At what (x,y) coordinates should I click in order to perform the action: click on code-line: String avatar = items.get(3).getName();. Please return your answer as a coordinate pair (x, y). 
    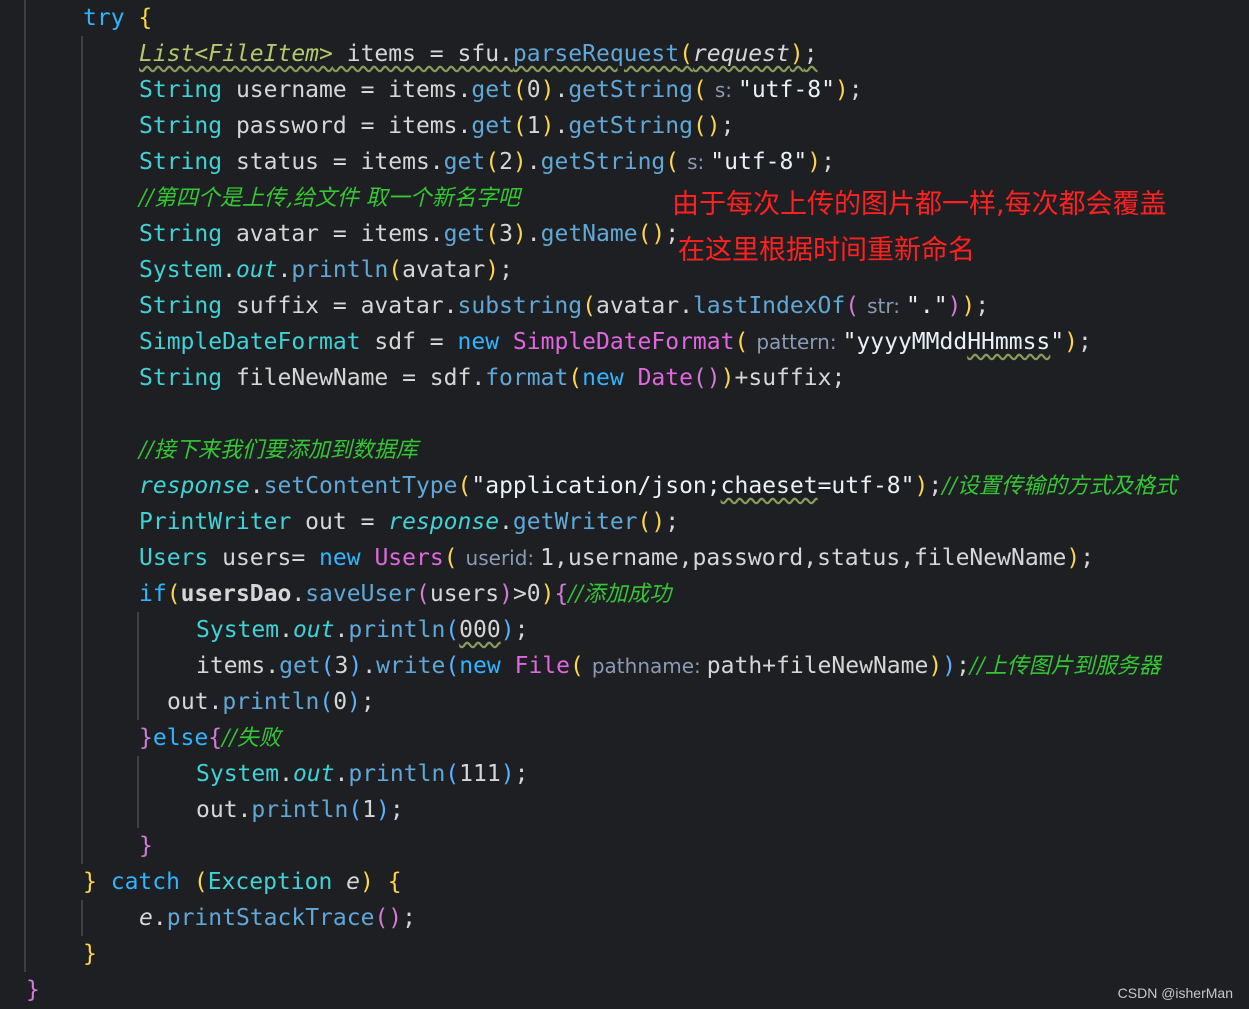
    Looking at the image, I should click on (409, 234).